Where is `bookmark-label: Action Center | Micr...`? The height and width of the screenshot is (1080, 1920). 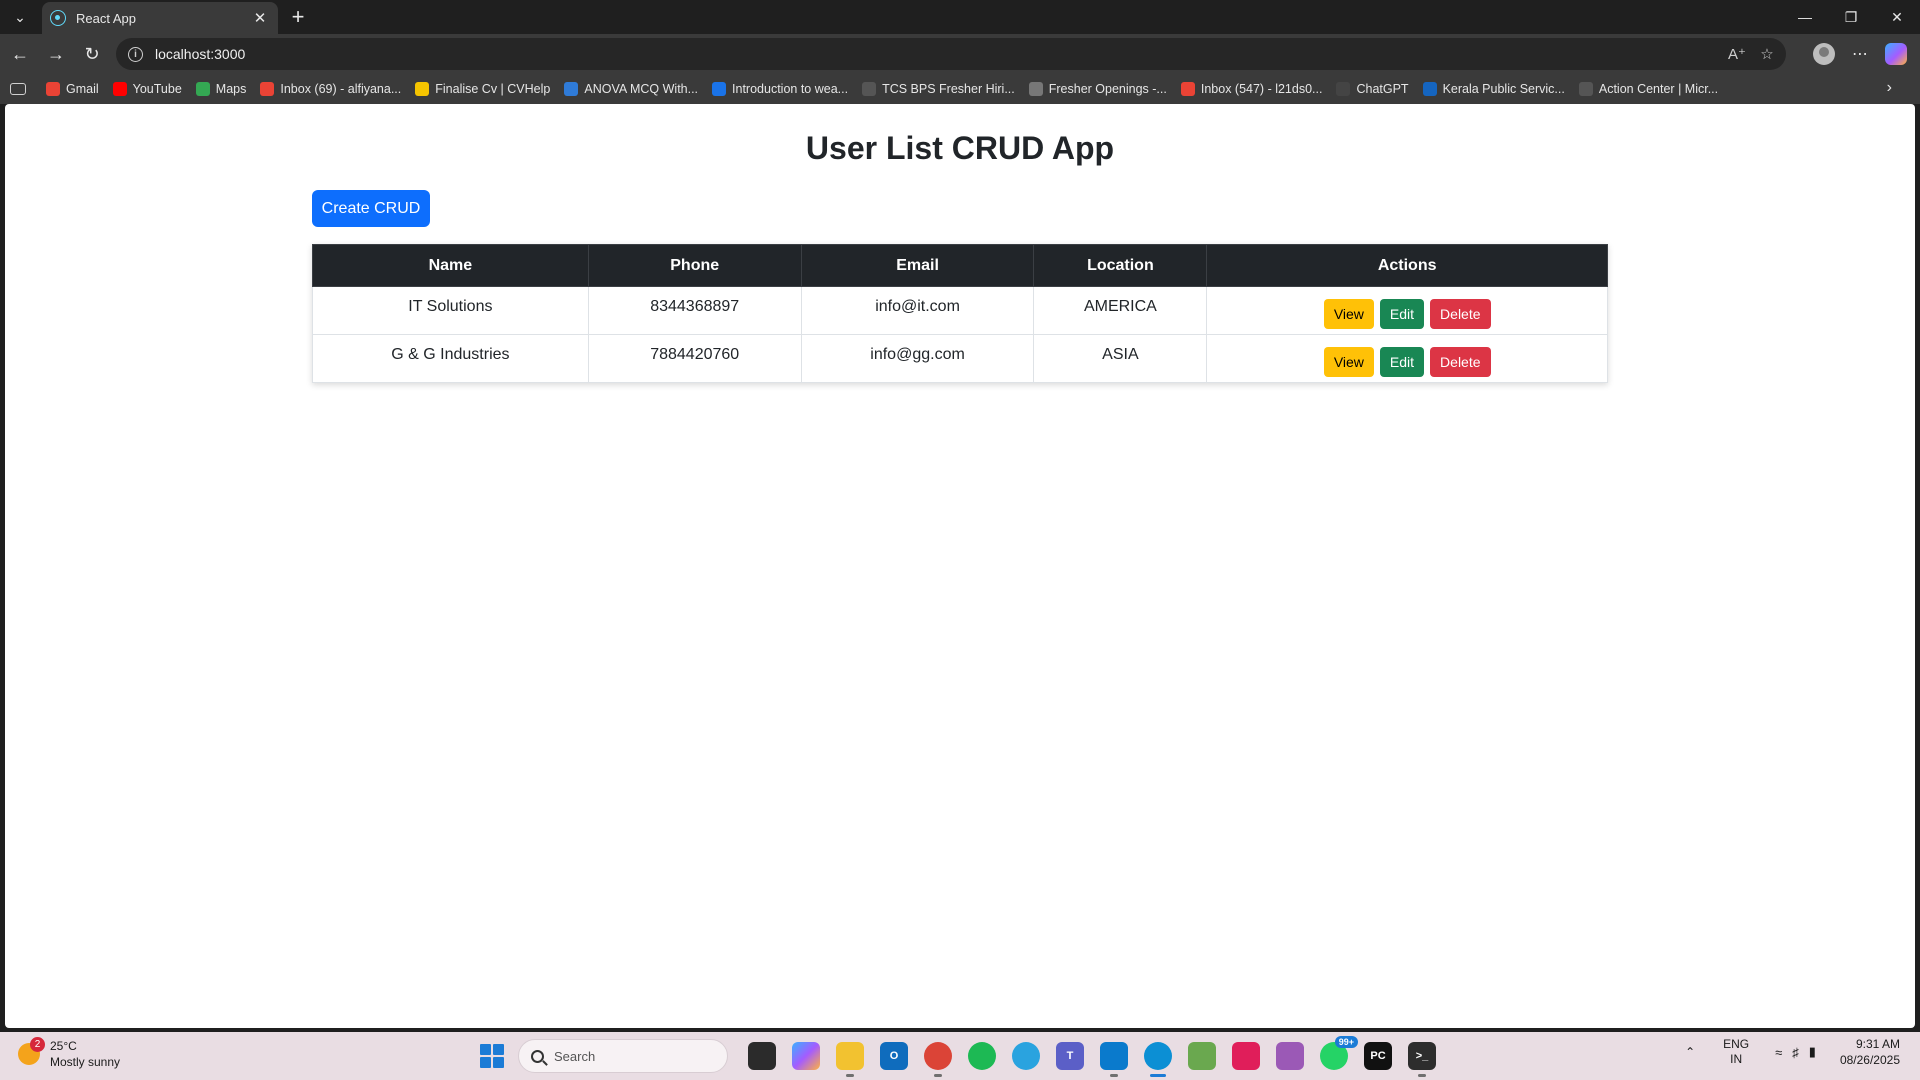 bookmark-label: Action Center | Micr... is located at coordinates (1658, 89).